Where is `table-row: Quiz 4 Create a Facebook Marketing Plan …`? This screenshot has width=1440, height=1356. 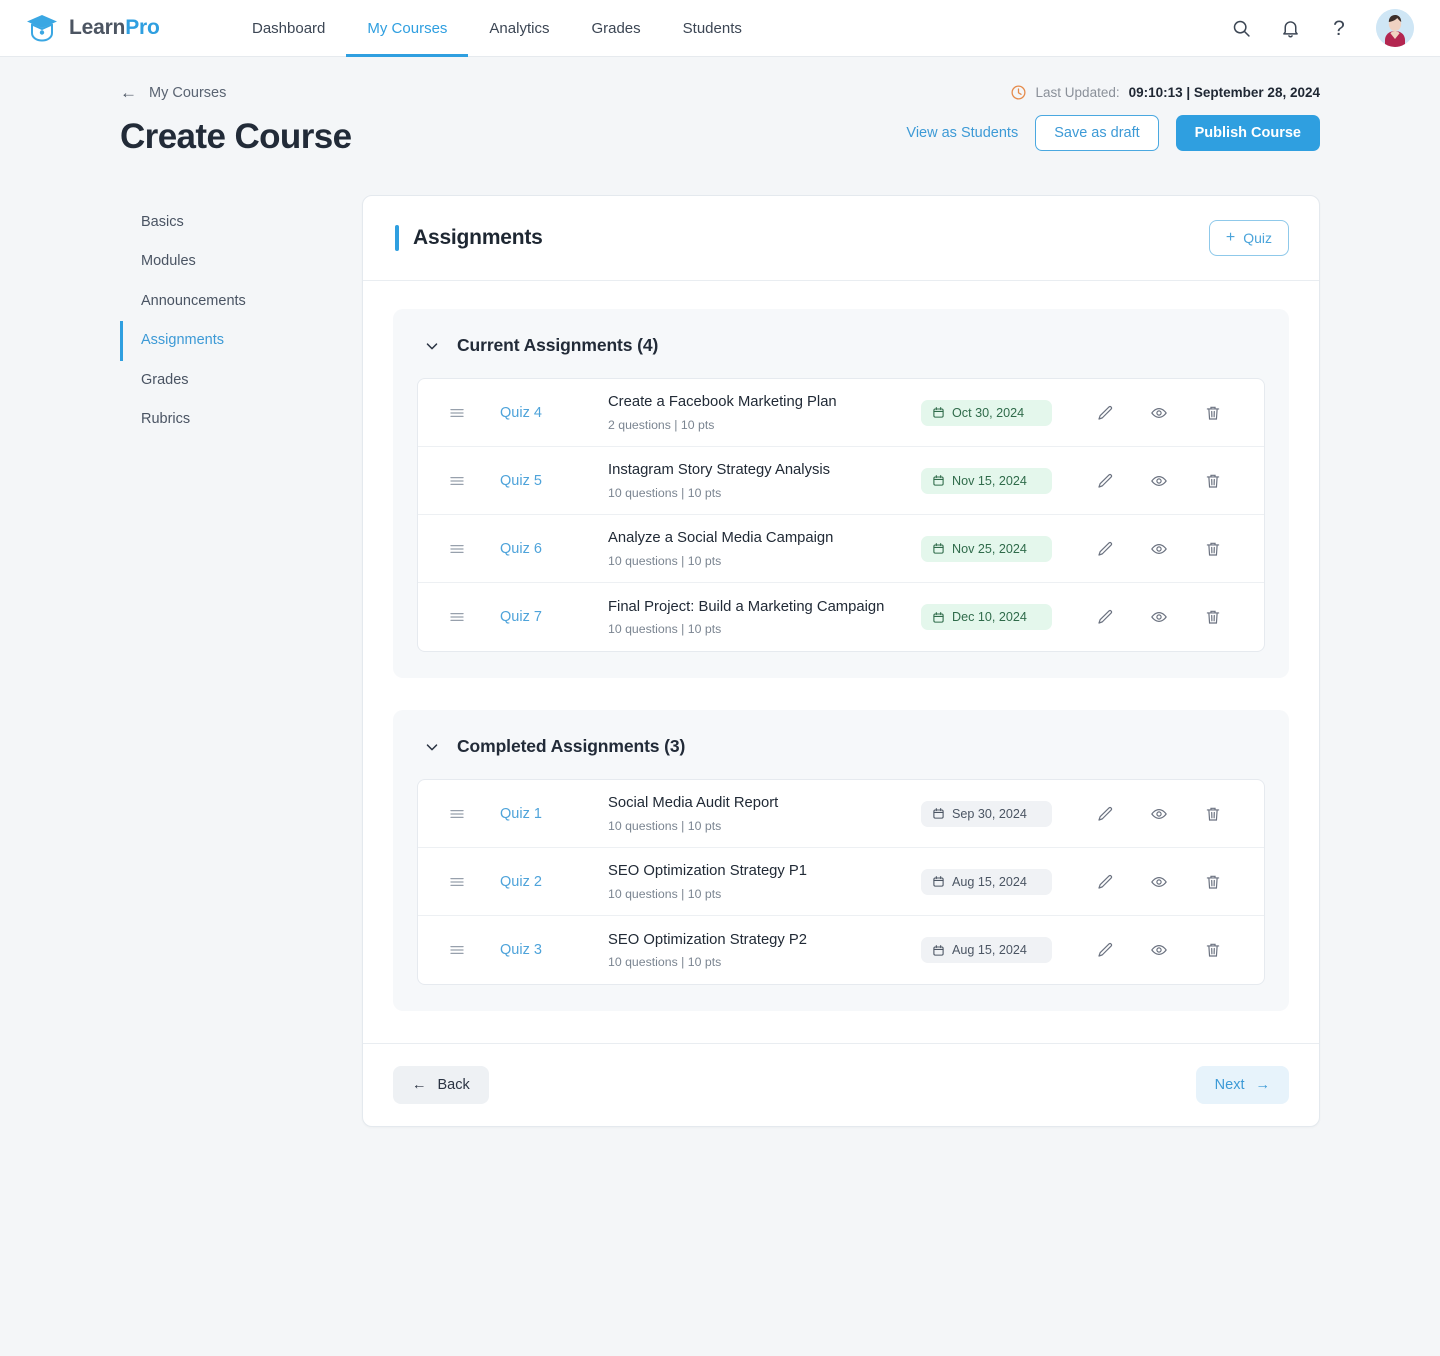
table-row: Quiz 4 Create a Facebook Marketing Plan … is located at coordinates (841, 413).